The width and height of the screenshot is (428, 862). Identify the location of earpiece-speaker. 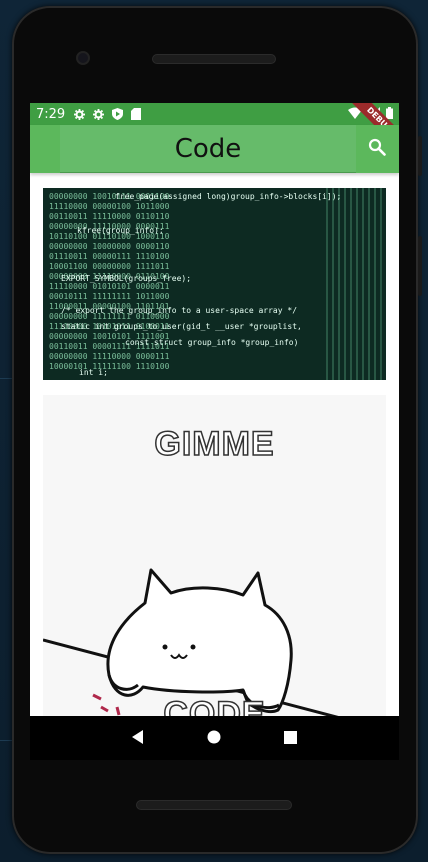
(214, 59).